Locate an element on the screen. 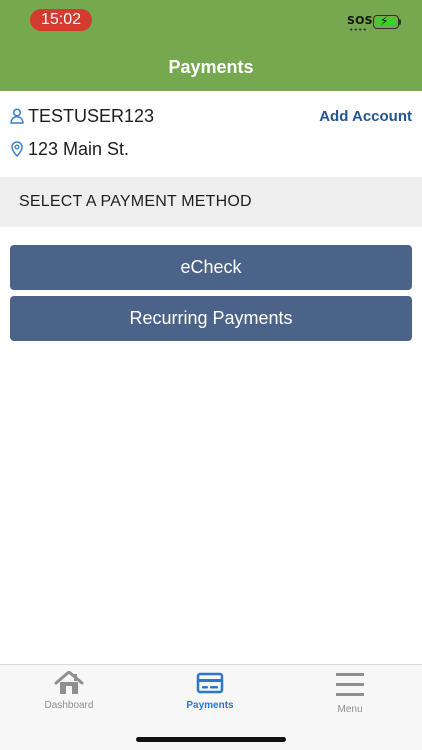  tab-payments-label: Payments is located at coordinates (210, 705).